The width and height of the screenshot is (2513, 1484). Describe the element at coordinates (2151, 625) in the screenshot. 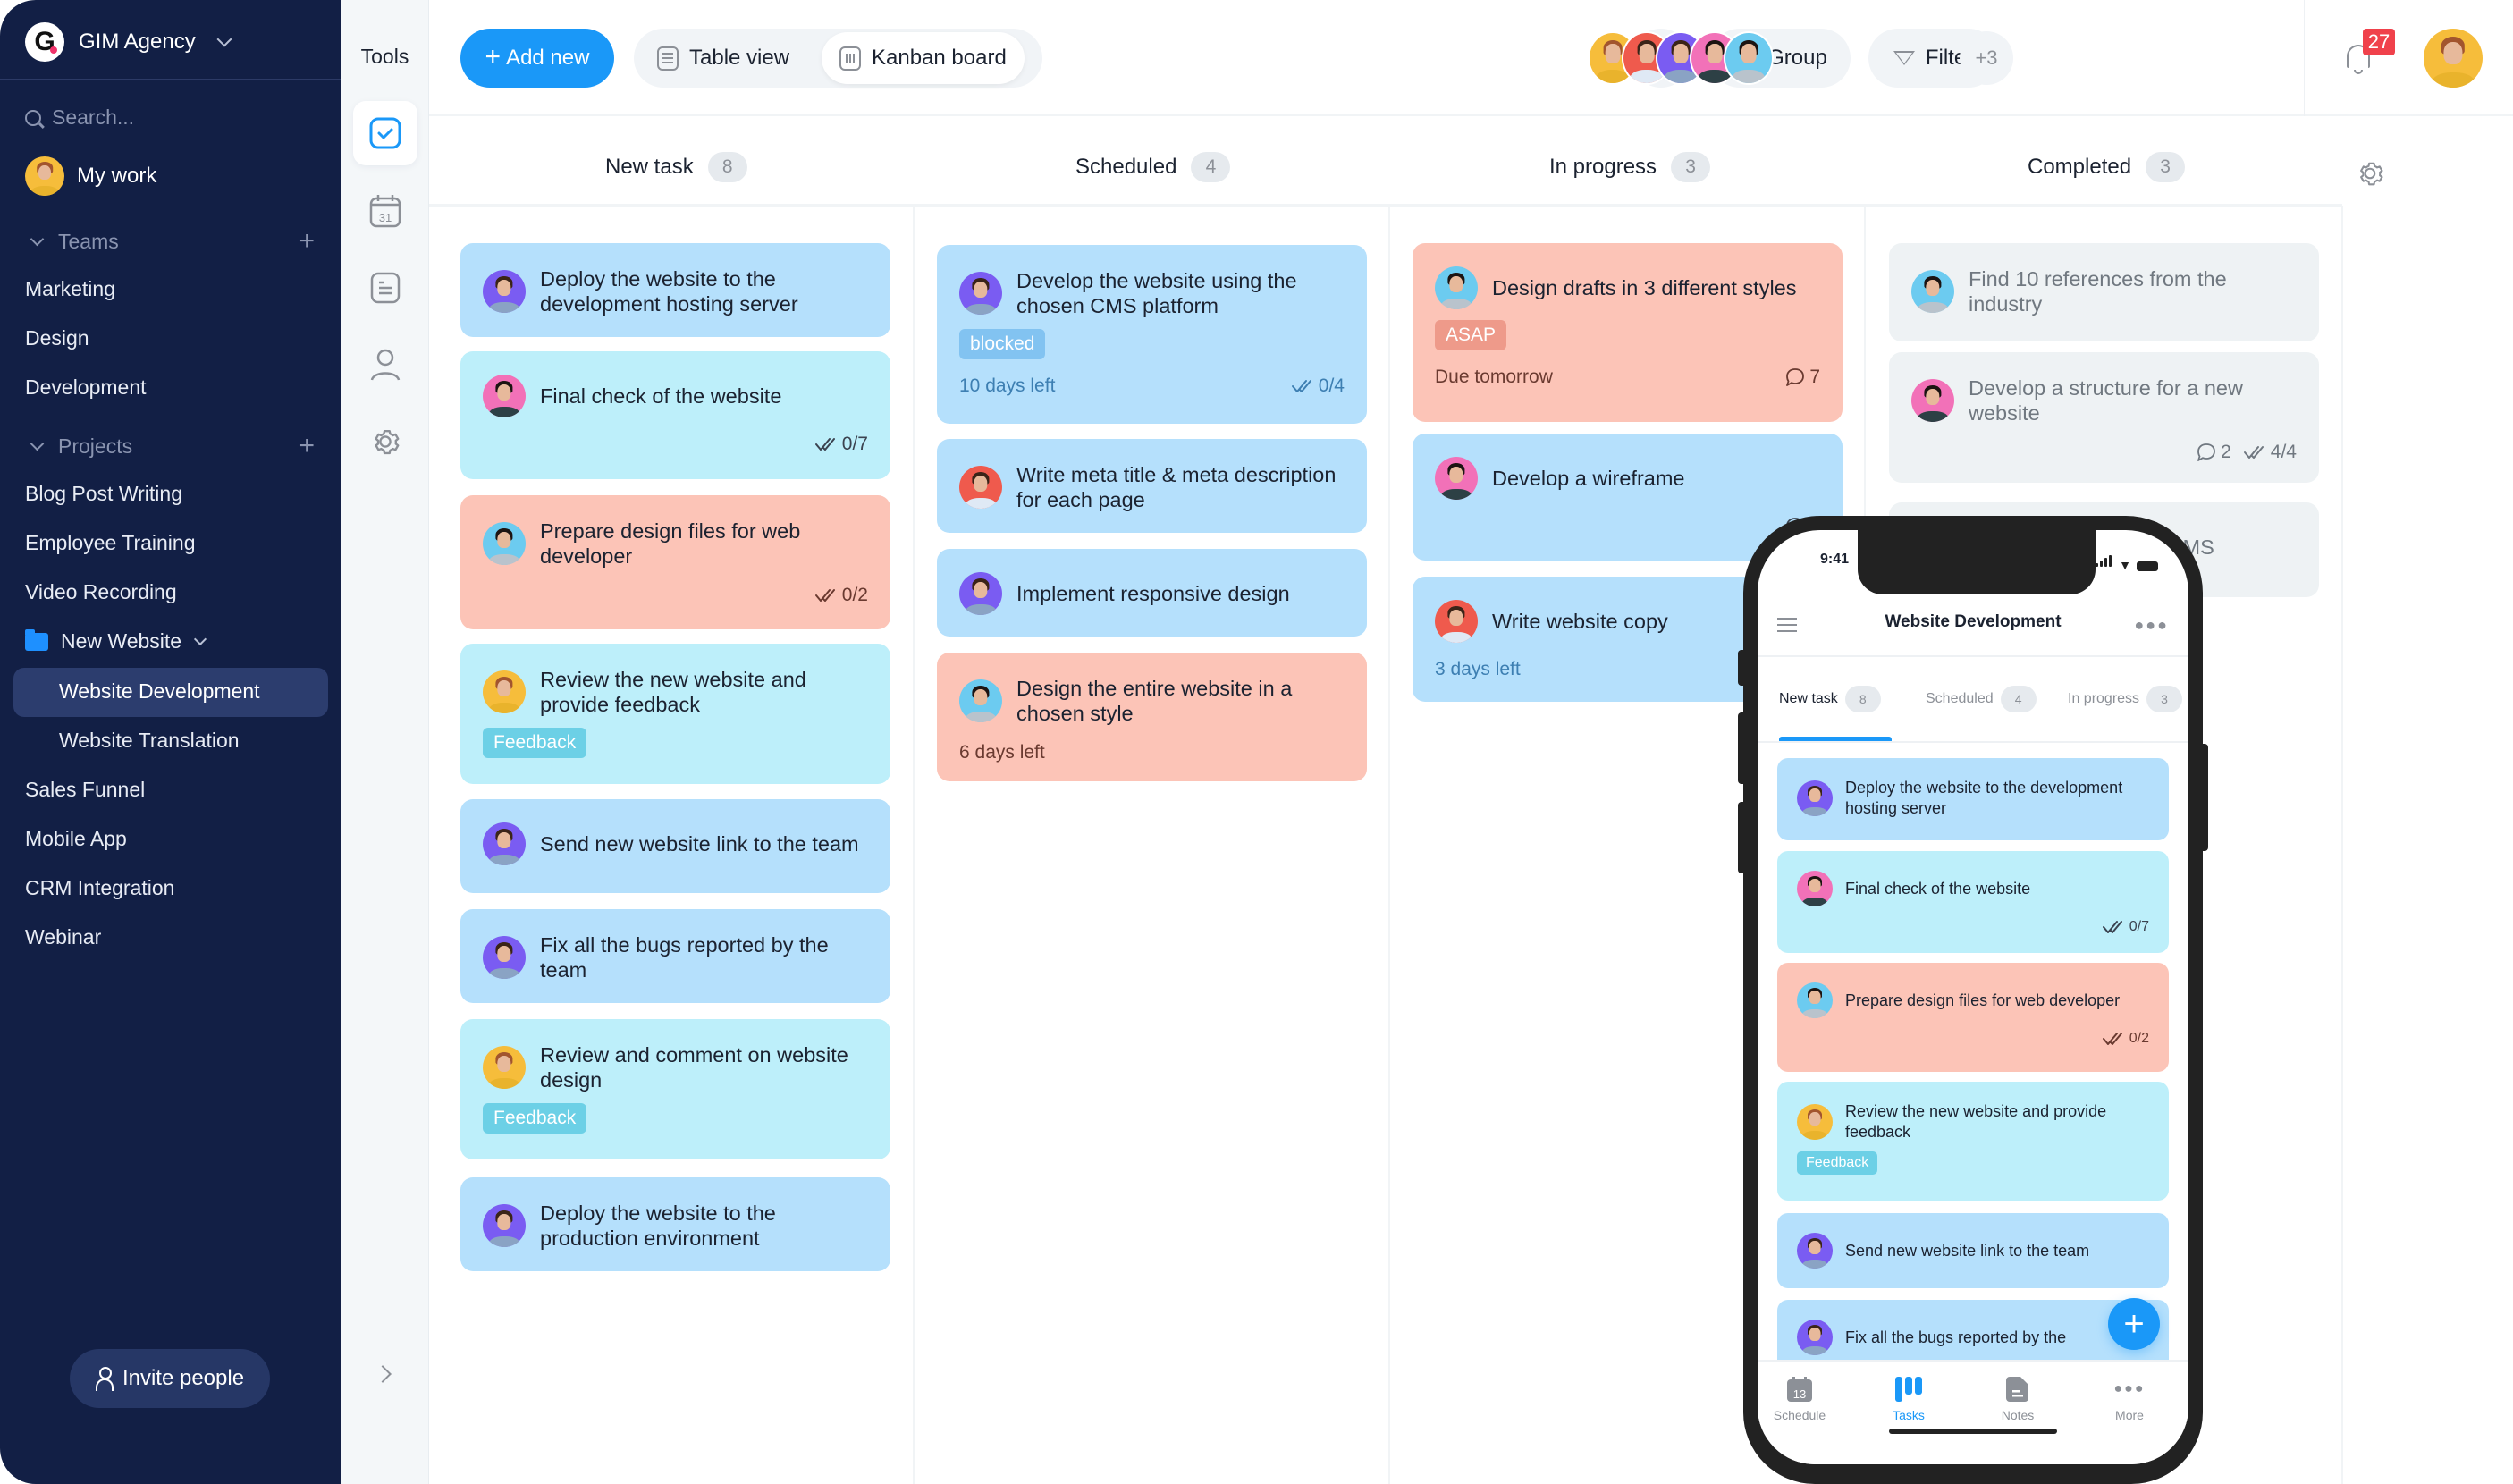

I see `more-icon: ●●●` at that location.